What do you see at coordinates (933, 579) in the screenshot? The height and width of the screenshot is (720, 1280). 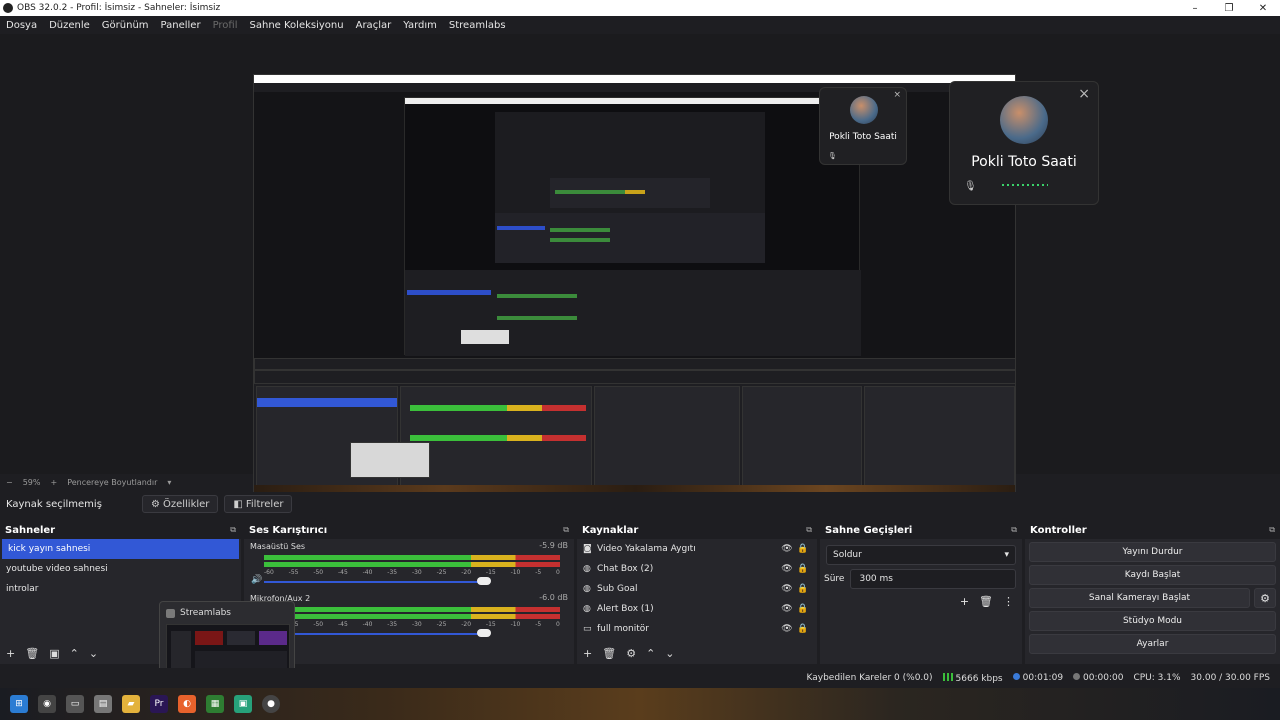 I see `duration-input: 300 ms` at bounding box center [933, 579].